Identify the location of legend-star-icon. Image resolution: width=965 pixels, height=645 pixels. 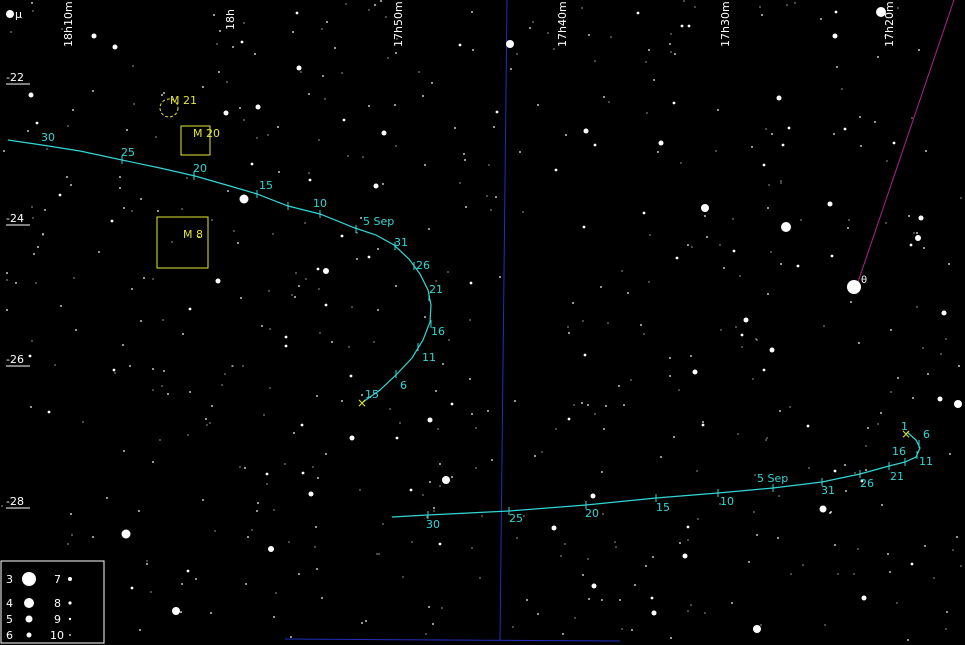
(29, 579).